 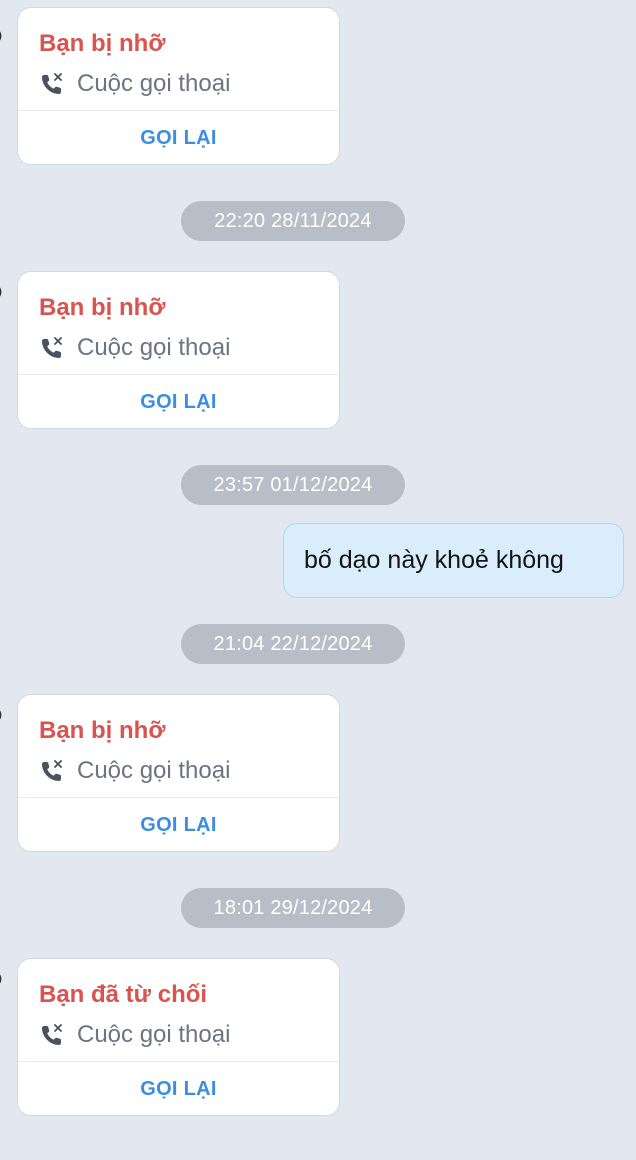 I want to click on sent-message-bubble: bố dạo này khoẻ không, so click(x=453, y=560).